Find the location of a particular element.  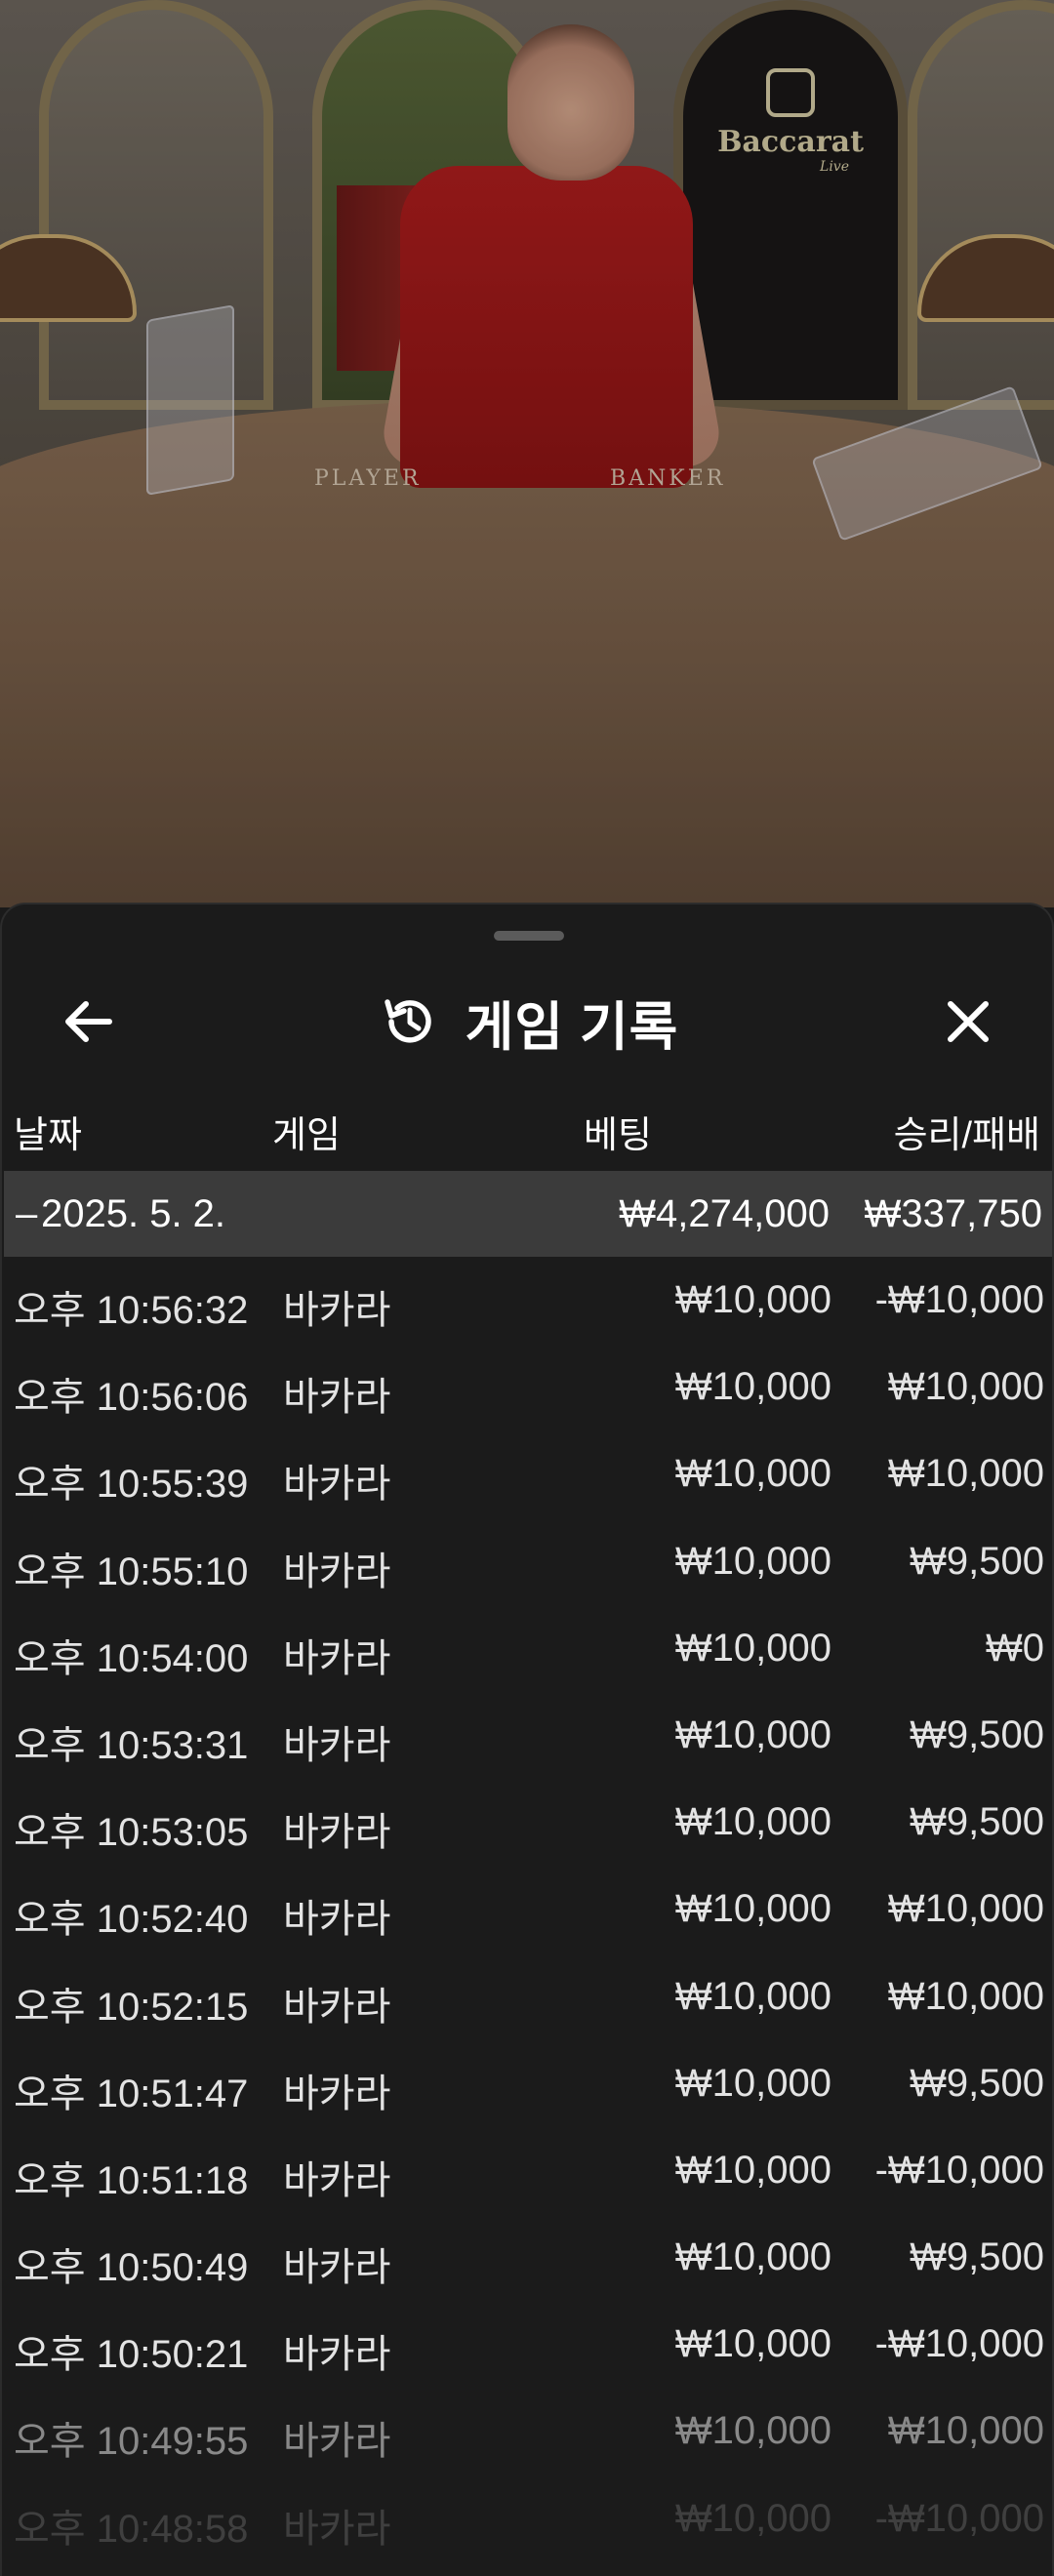

row-time: 오후 10:50:21 is located at coordinates (131, 2355).